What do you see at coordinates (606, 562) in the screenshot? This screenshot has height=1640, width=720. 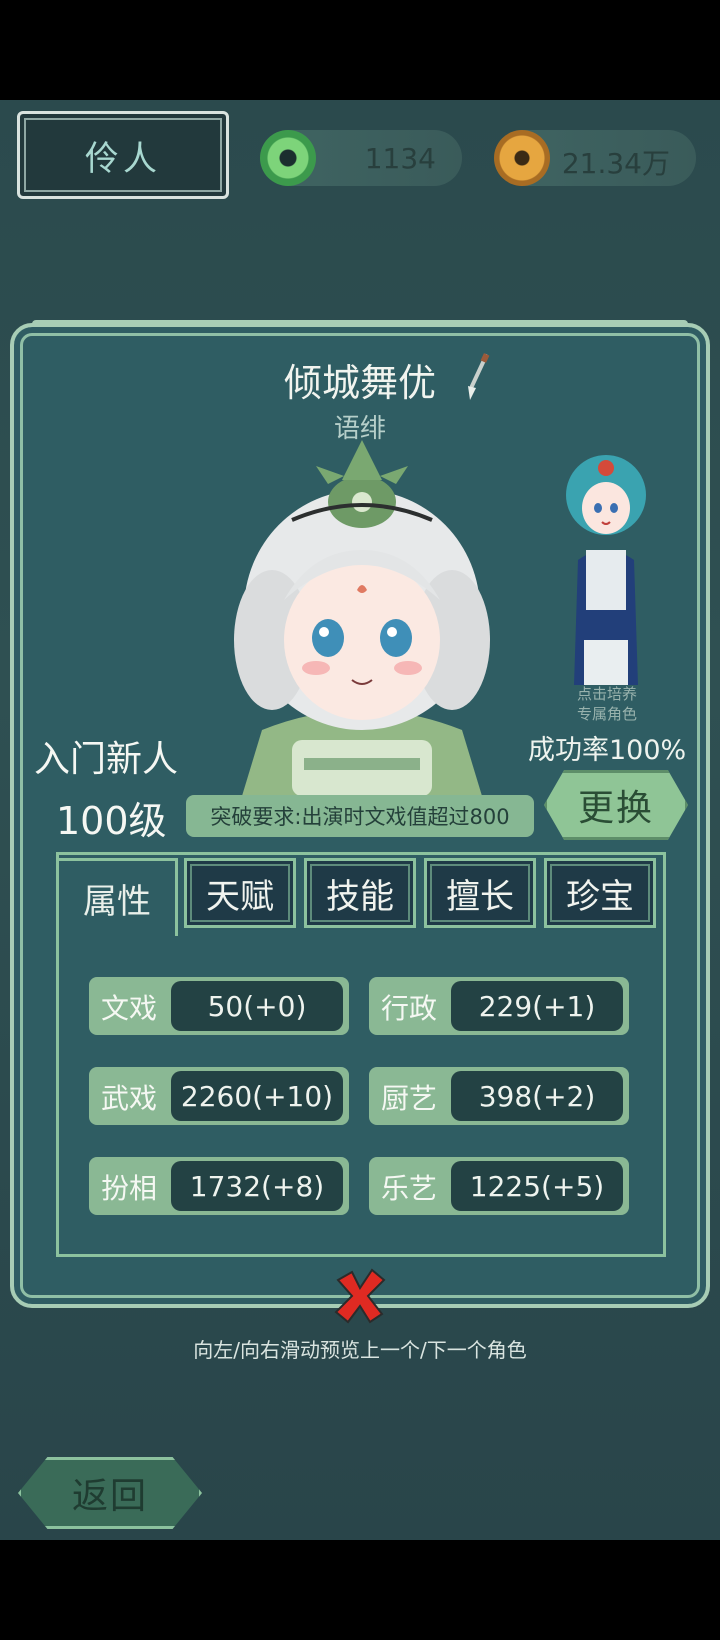 I see `exclusive-character-portrait` at bounding box center [606, 562].